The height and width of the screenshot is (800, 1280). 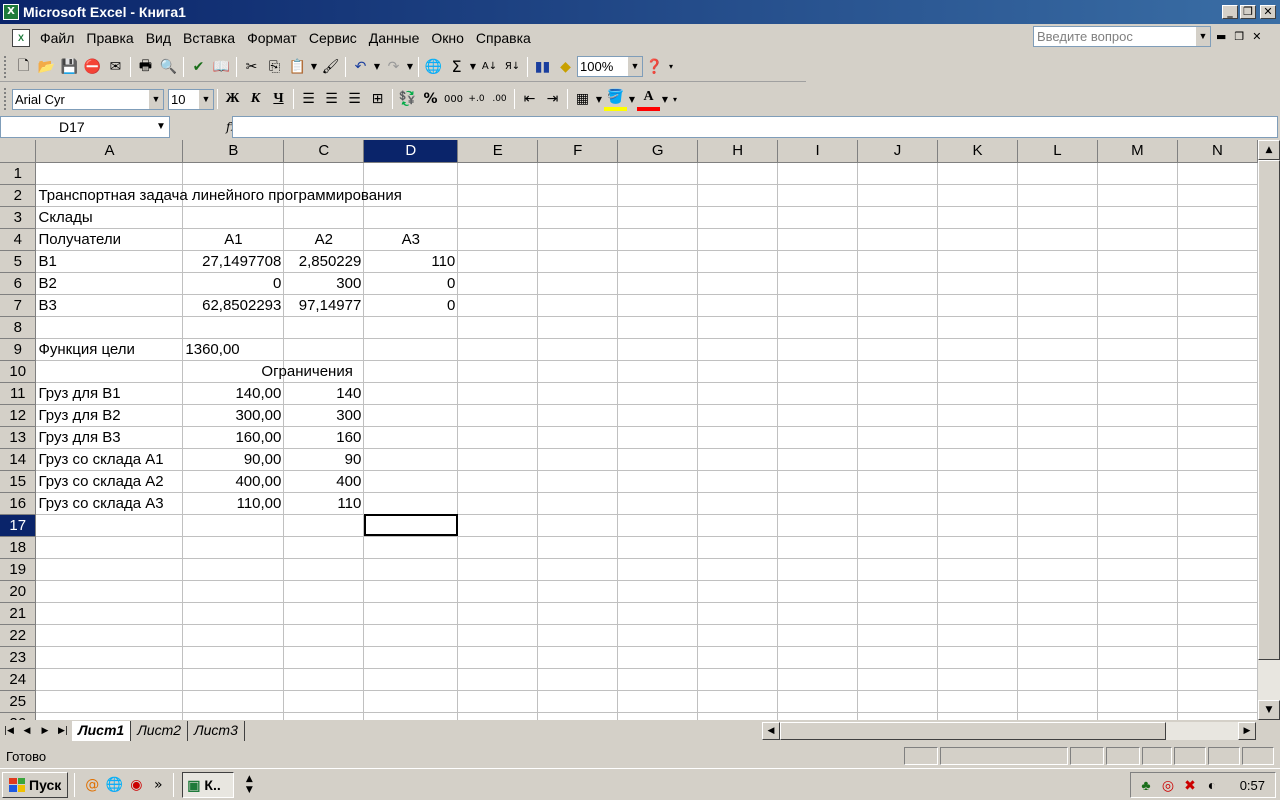 What do you see at coordinates (233, 481) in the screenshot?
I see `cell-b15: 400,00` at bounding box center [233, 481].